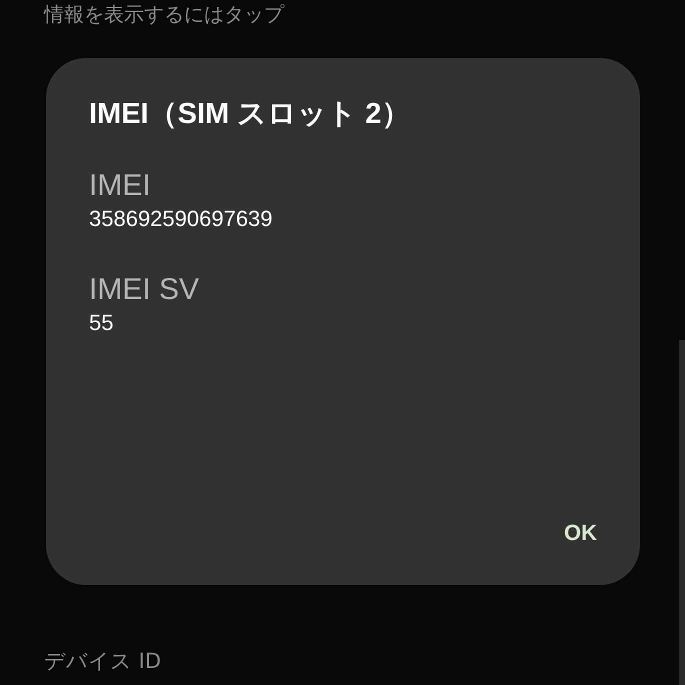 The image size is (685, 685). I want to click on dialog-title: IMEI（SIM スロット 2）, so click(250, 114).